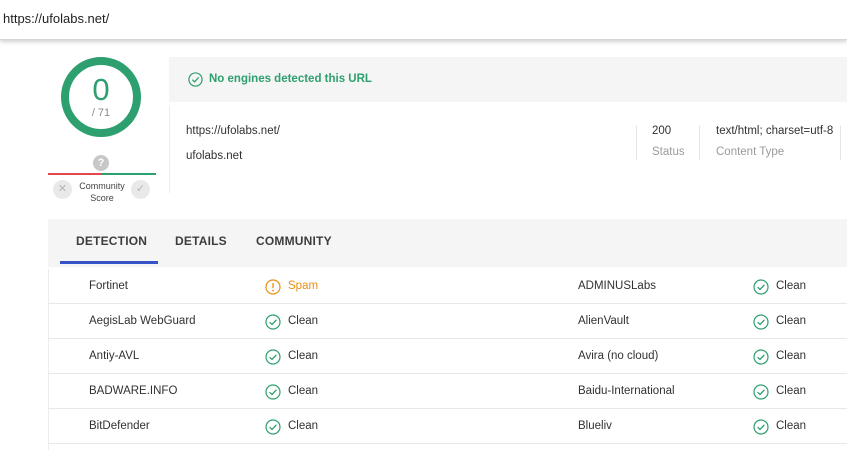 This screenshot has width=847, height=450. Describe the element at coordinates (447, 321) in the screenshot. I see `table-row: AegisLab WebGuard Clean AlienVault Clean` at that location.